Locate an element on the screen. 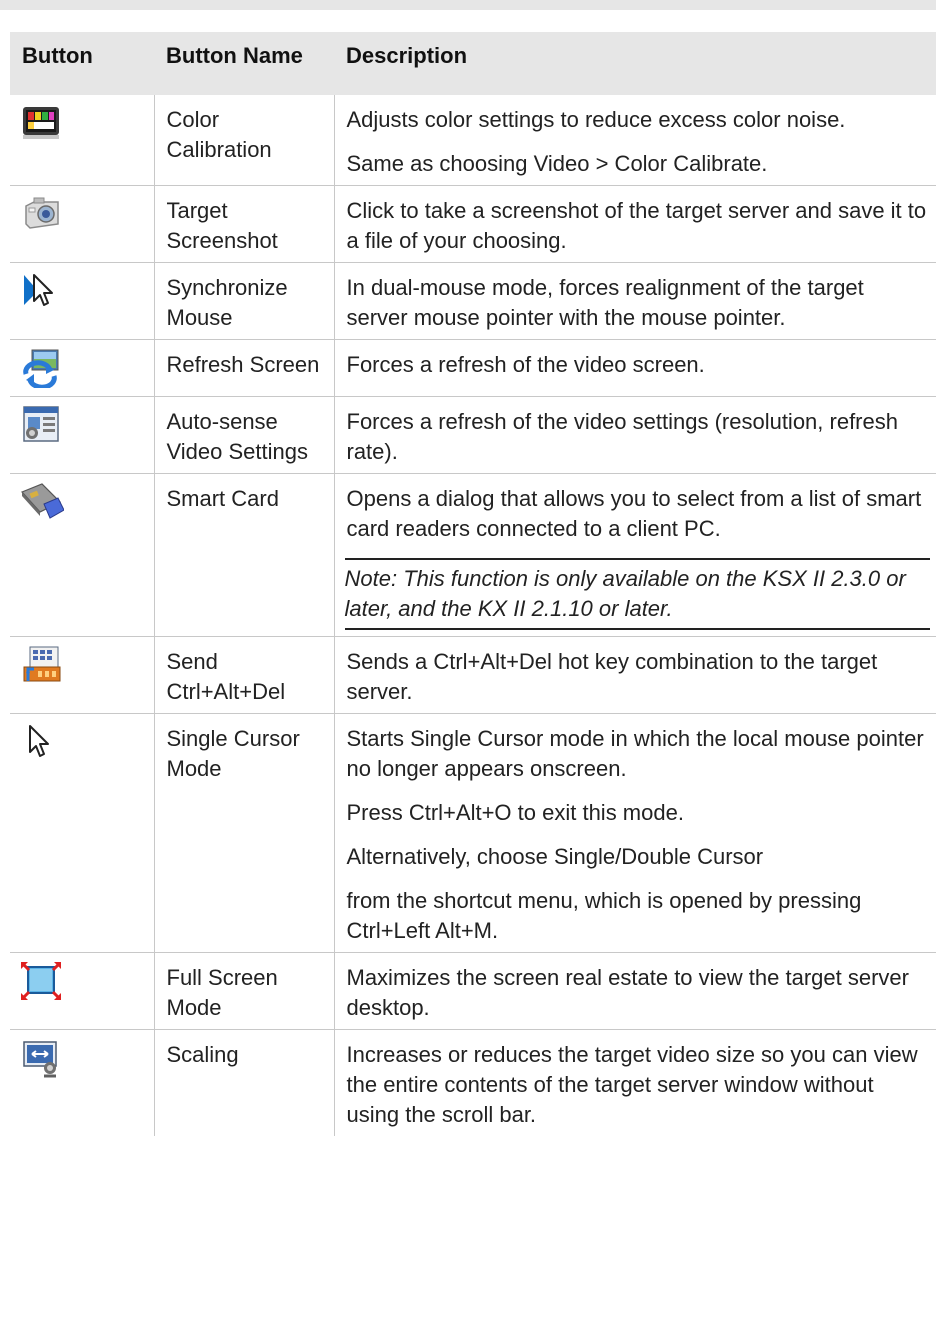 This screenshot has width=936, height=1320. button-name: Send Ctrl+Alt+Del is located at coordinates (243, 675).